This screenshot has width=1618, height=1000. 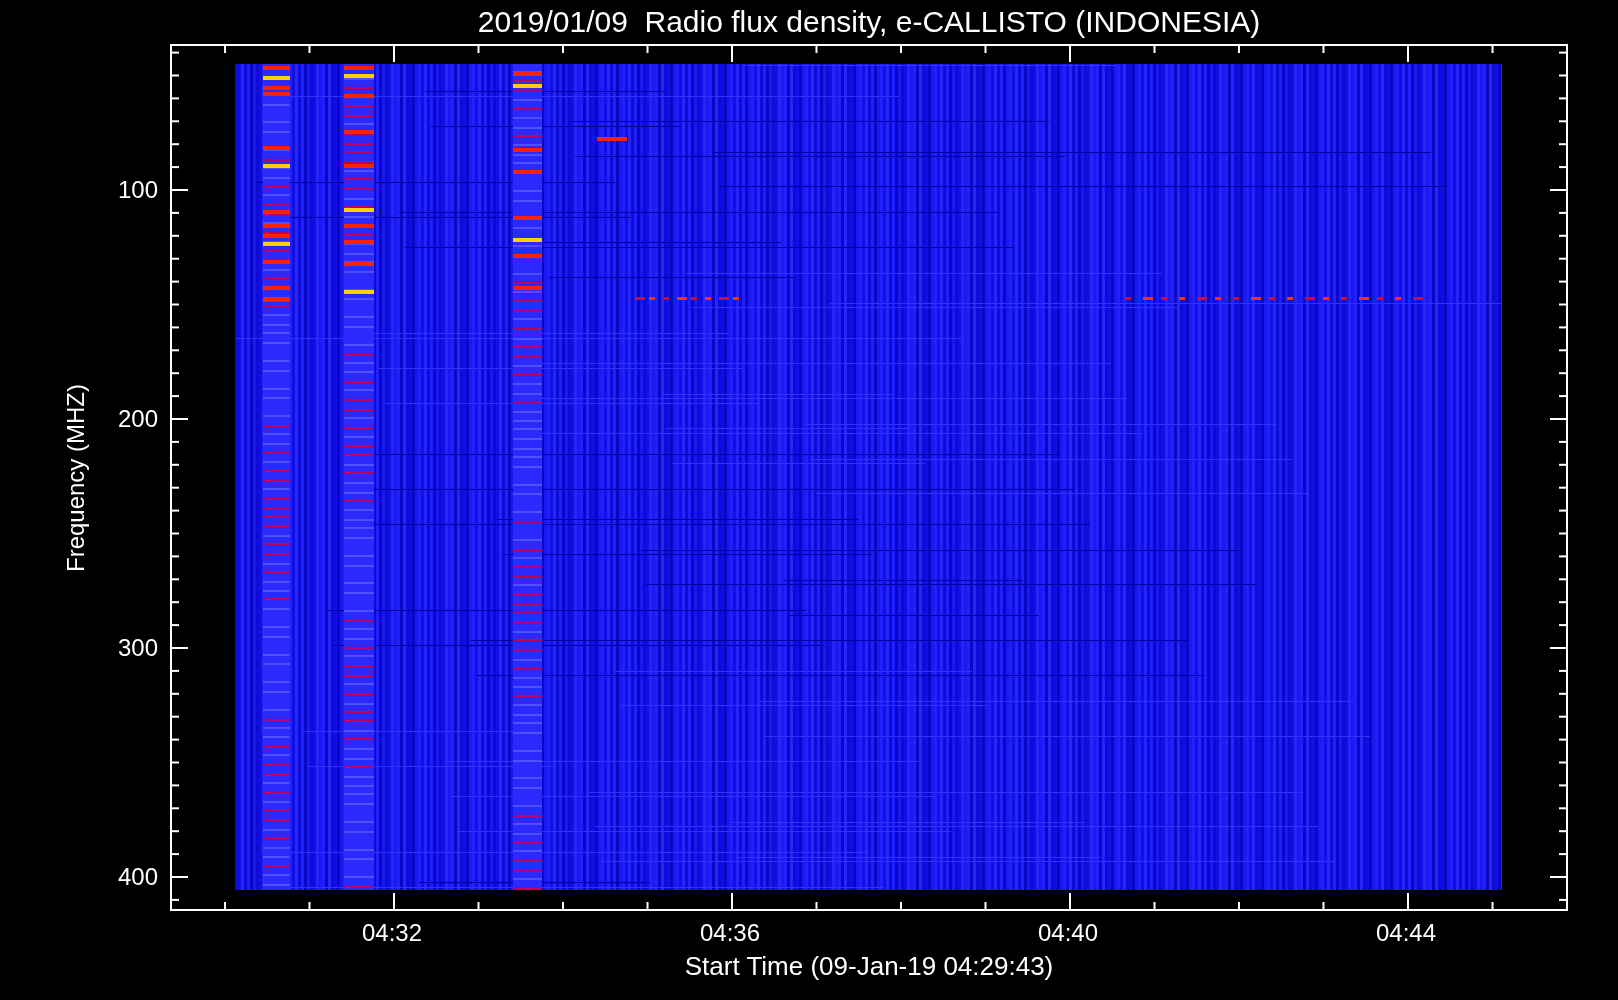 What do you see at coordinates (869, 22) in the screenshot?
I see `chart-title: 2019/01/09 Radio flux density, e-CALLISTO (INDONESIA)` at bounding box center [869, 22].